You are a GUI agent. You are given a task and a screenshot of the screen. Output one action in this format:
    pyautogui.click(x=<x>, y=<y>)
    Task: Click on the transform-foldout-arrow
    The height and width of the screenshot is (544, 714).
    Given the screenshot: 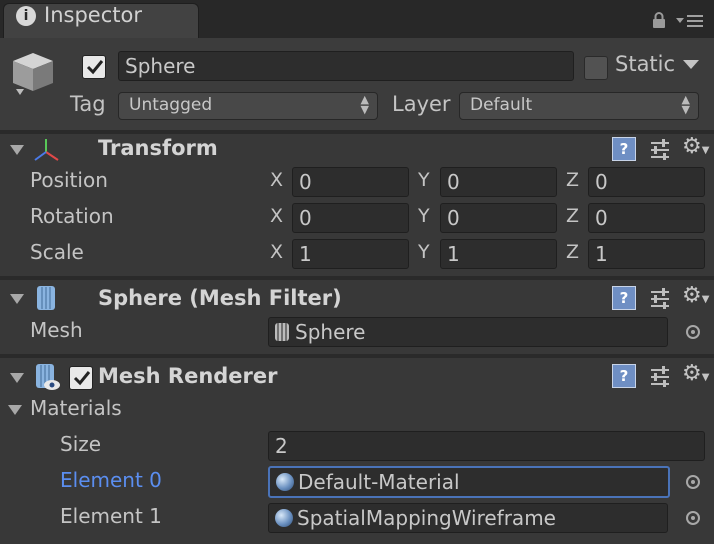 What is the action you would take?
    pyautogui.click(x=17, y=150)
    